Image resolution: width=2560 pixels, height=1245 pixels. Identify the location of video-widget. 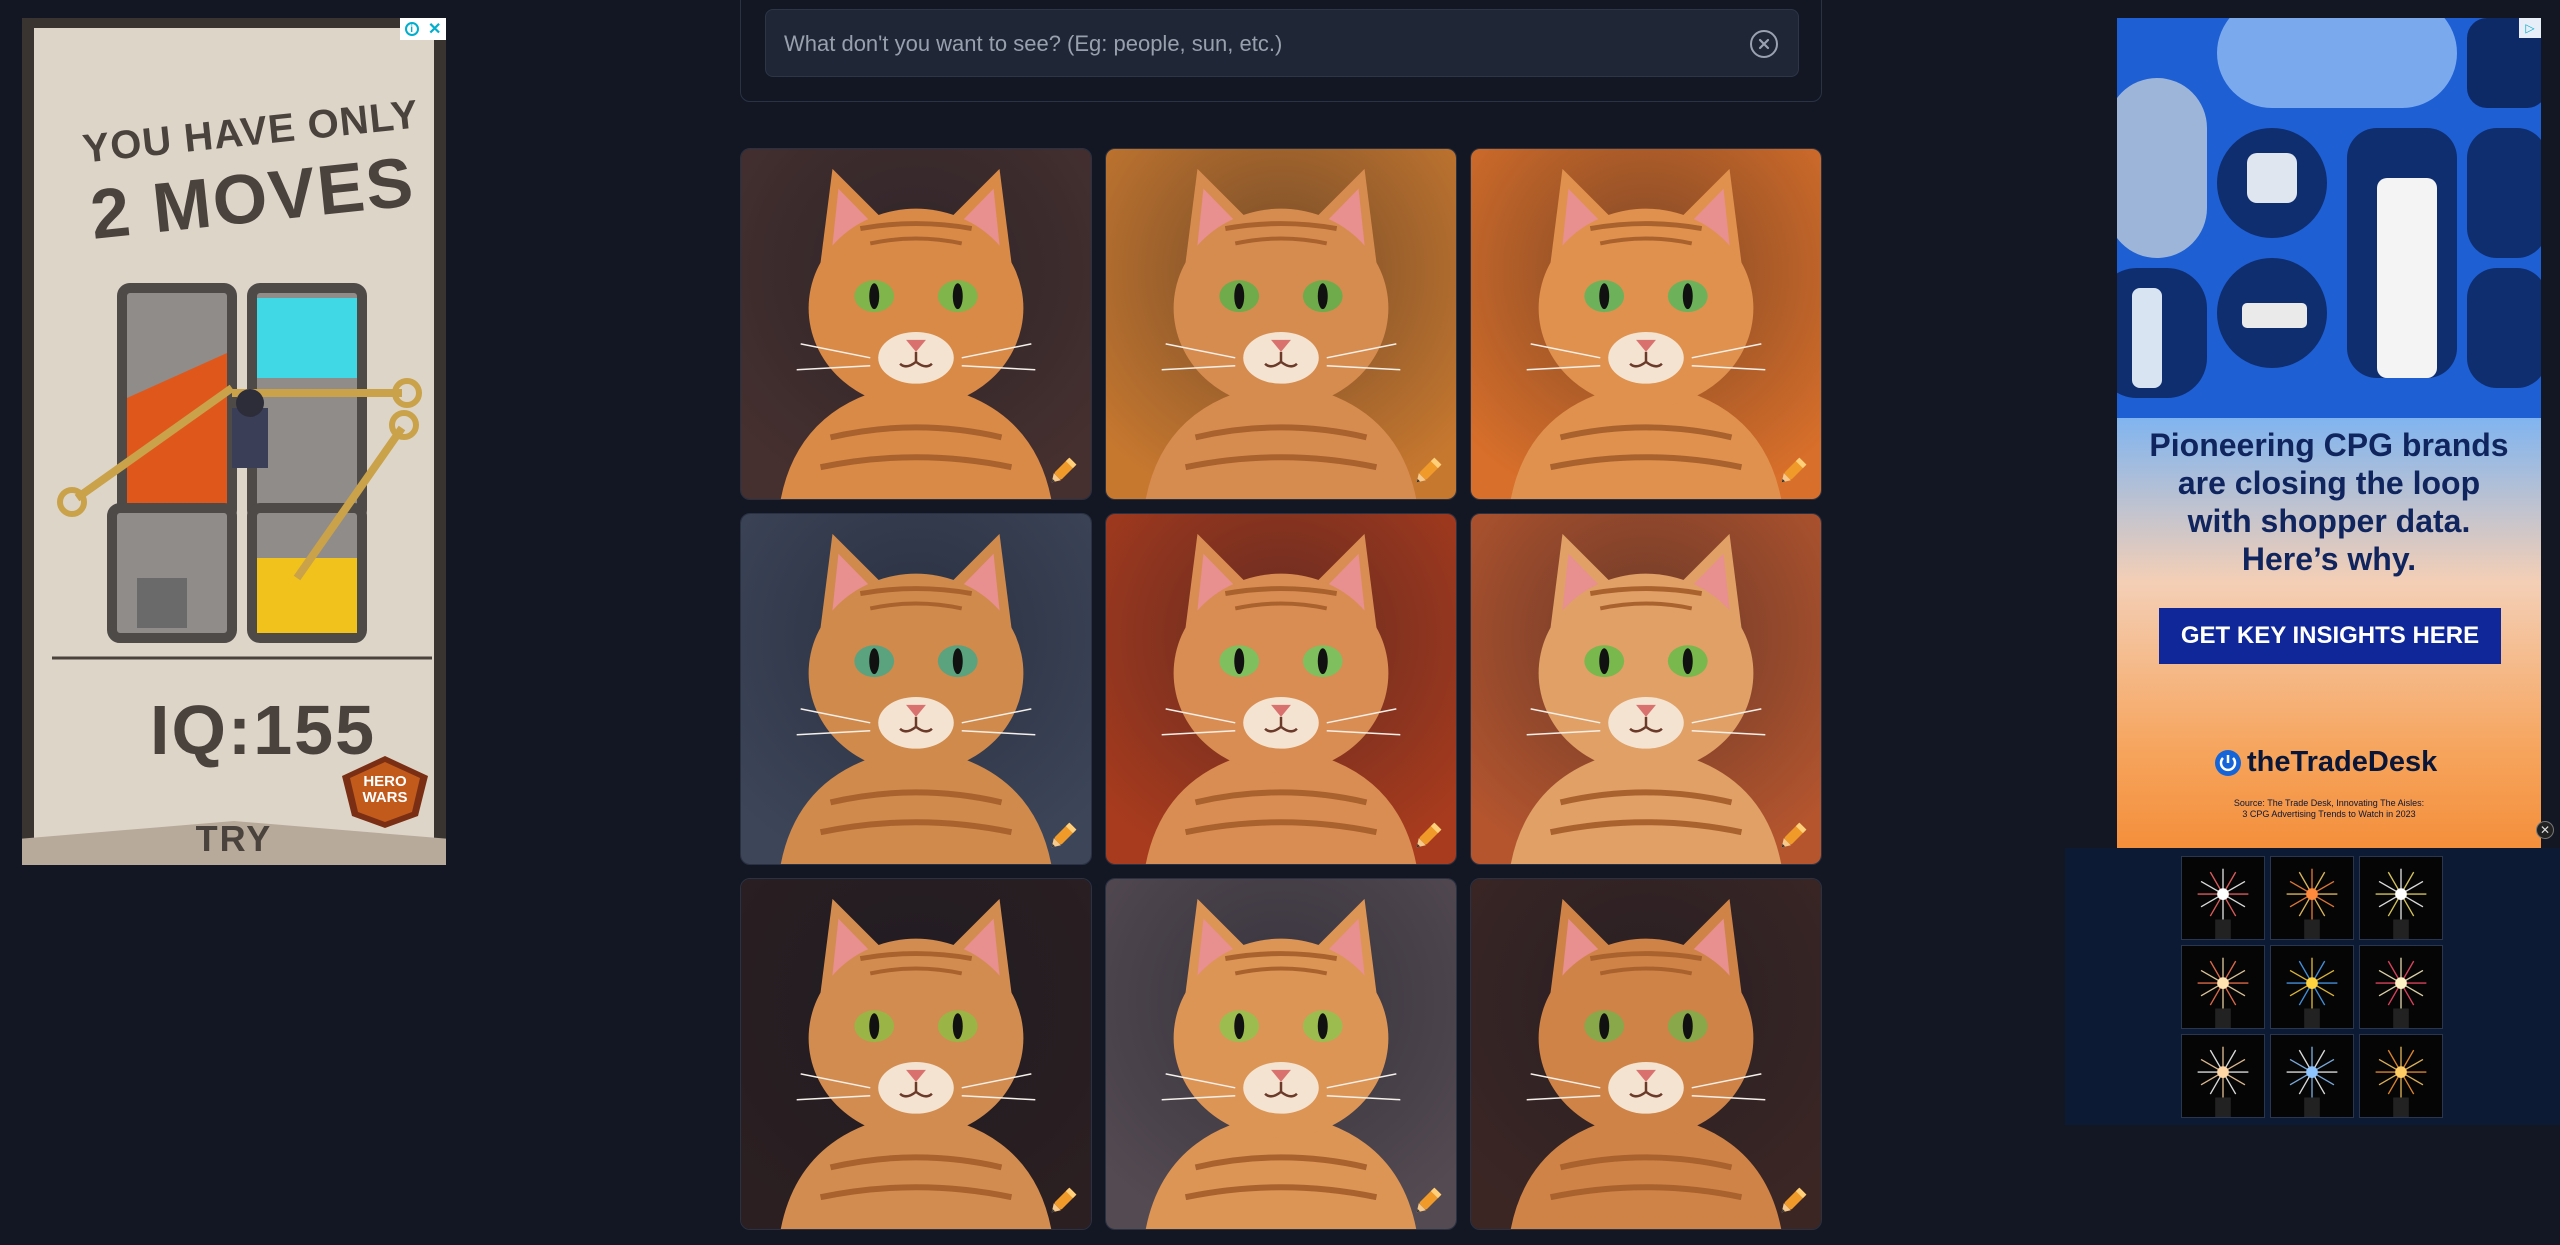
(2312, 986).